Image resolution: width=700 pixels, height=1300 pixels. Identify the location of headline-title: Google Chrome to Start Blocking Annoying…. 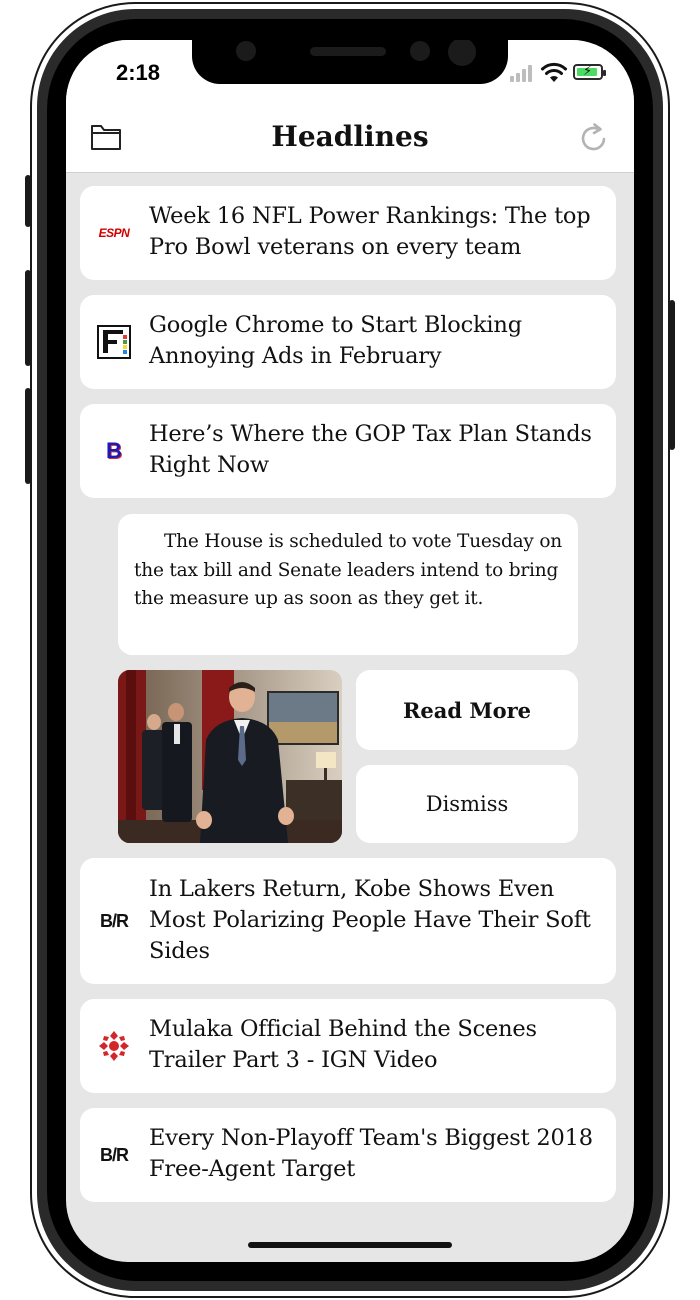
(335, 340).